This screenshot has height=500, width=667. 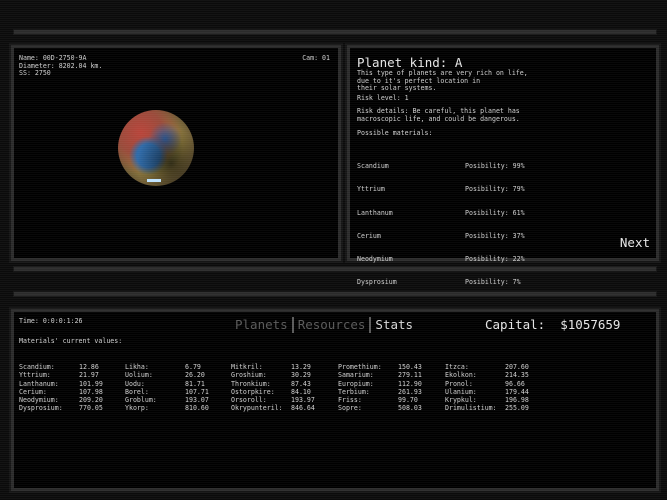 I want to click on tab-resources: Resources, so click(x=332, y=325).